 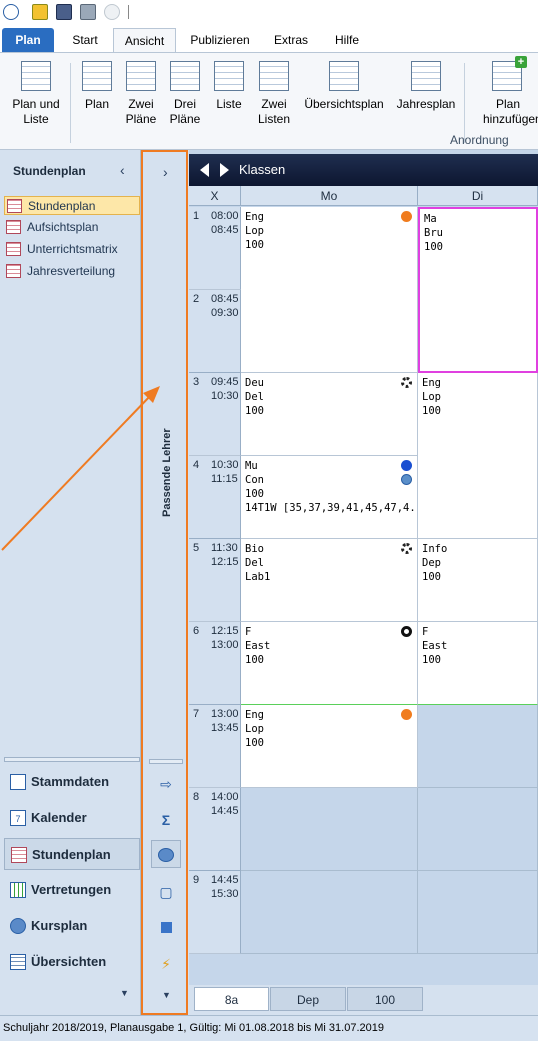 I want to click on folder-open-icon, so click(x=40, y=12).